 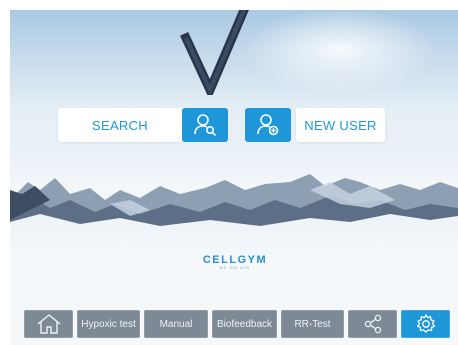 What do you see at coordinates (312, 324) in the screenshot?
I see `nav-rr-test: RR-Test` at bounding box center [312, 324].